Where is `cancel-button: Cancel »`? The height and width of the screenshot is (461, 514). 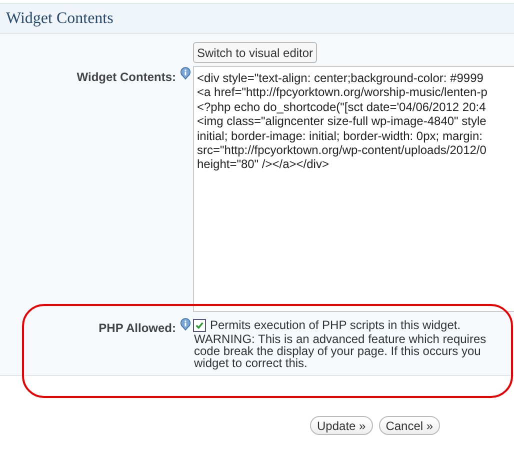 cancel-button: Cancel » is located at coordinates (409, 425).